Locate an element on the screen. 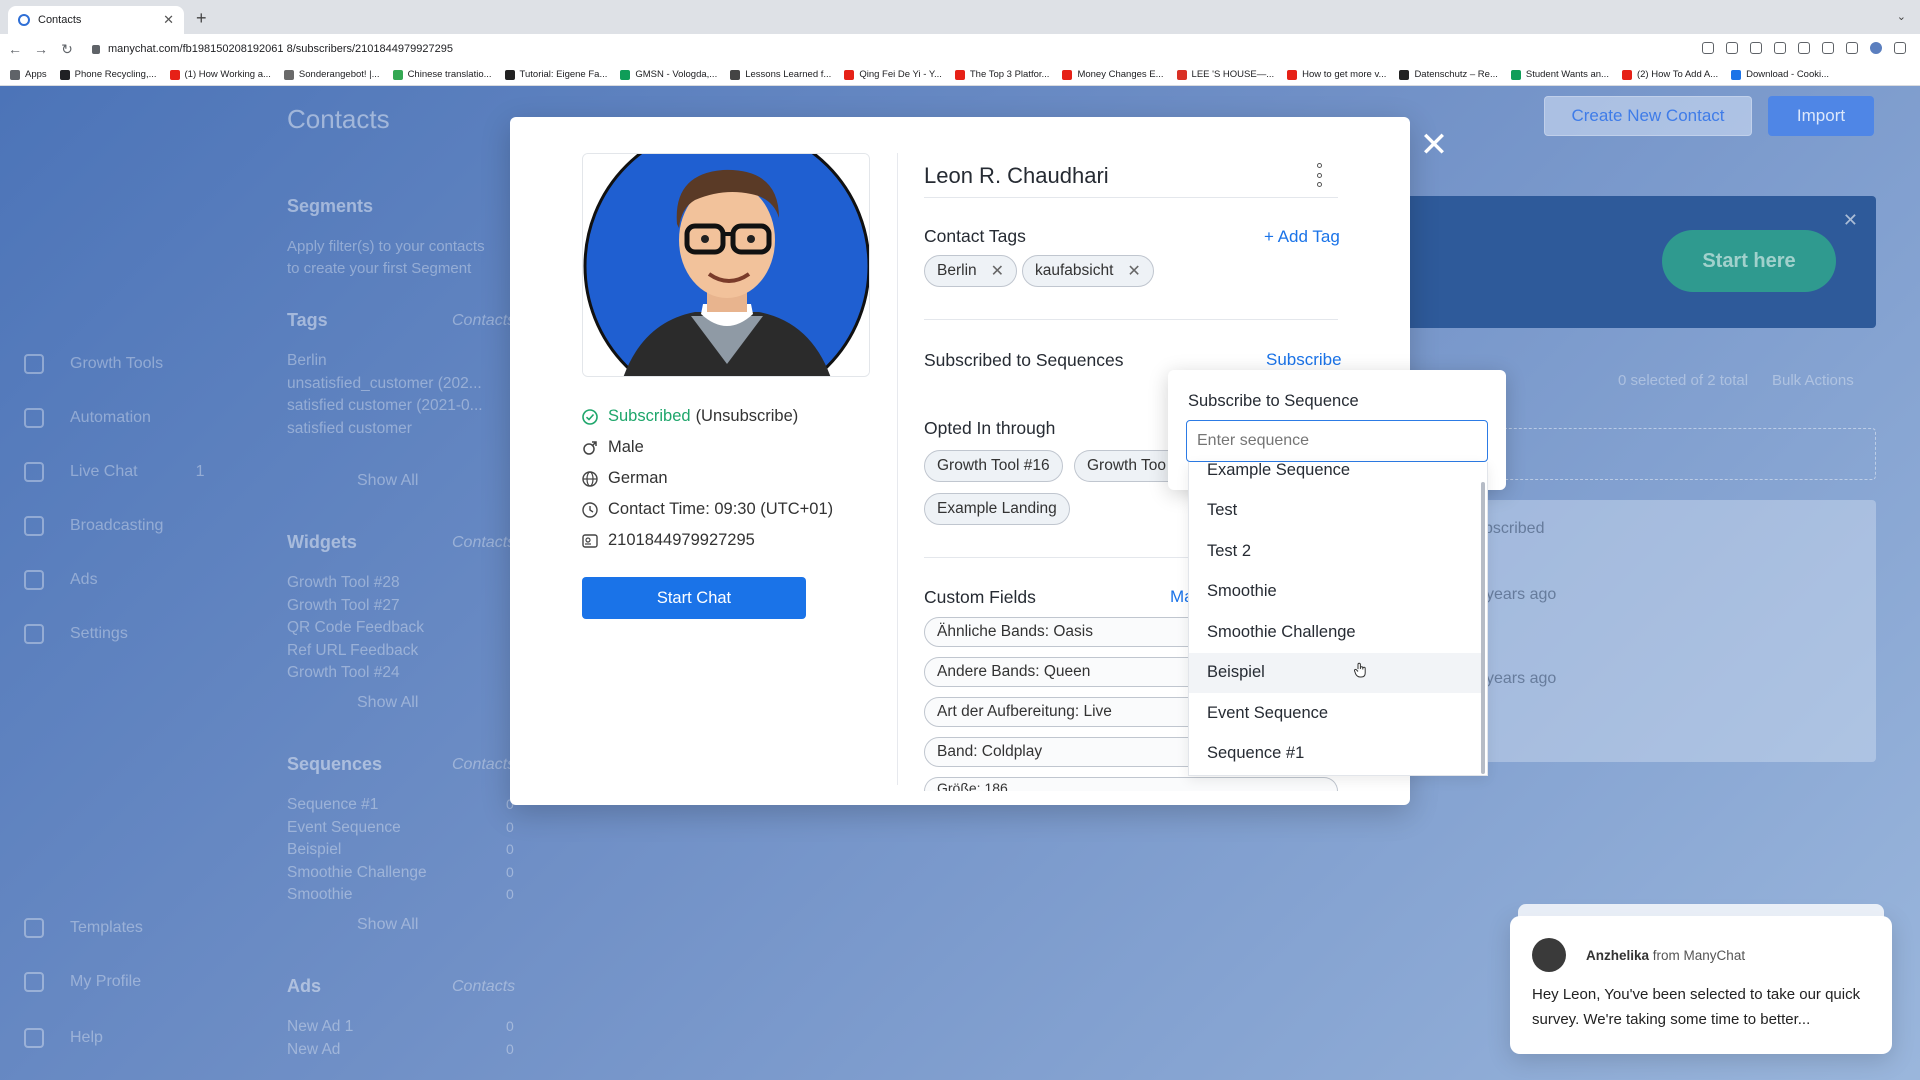 The image size is (1920, 1080). browser-tab: Contacts ✕ is located at coordinates (96, 20).